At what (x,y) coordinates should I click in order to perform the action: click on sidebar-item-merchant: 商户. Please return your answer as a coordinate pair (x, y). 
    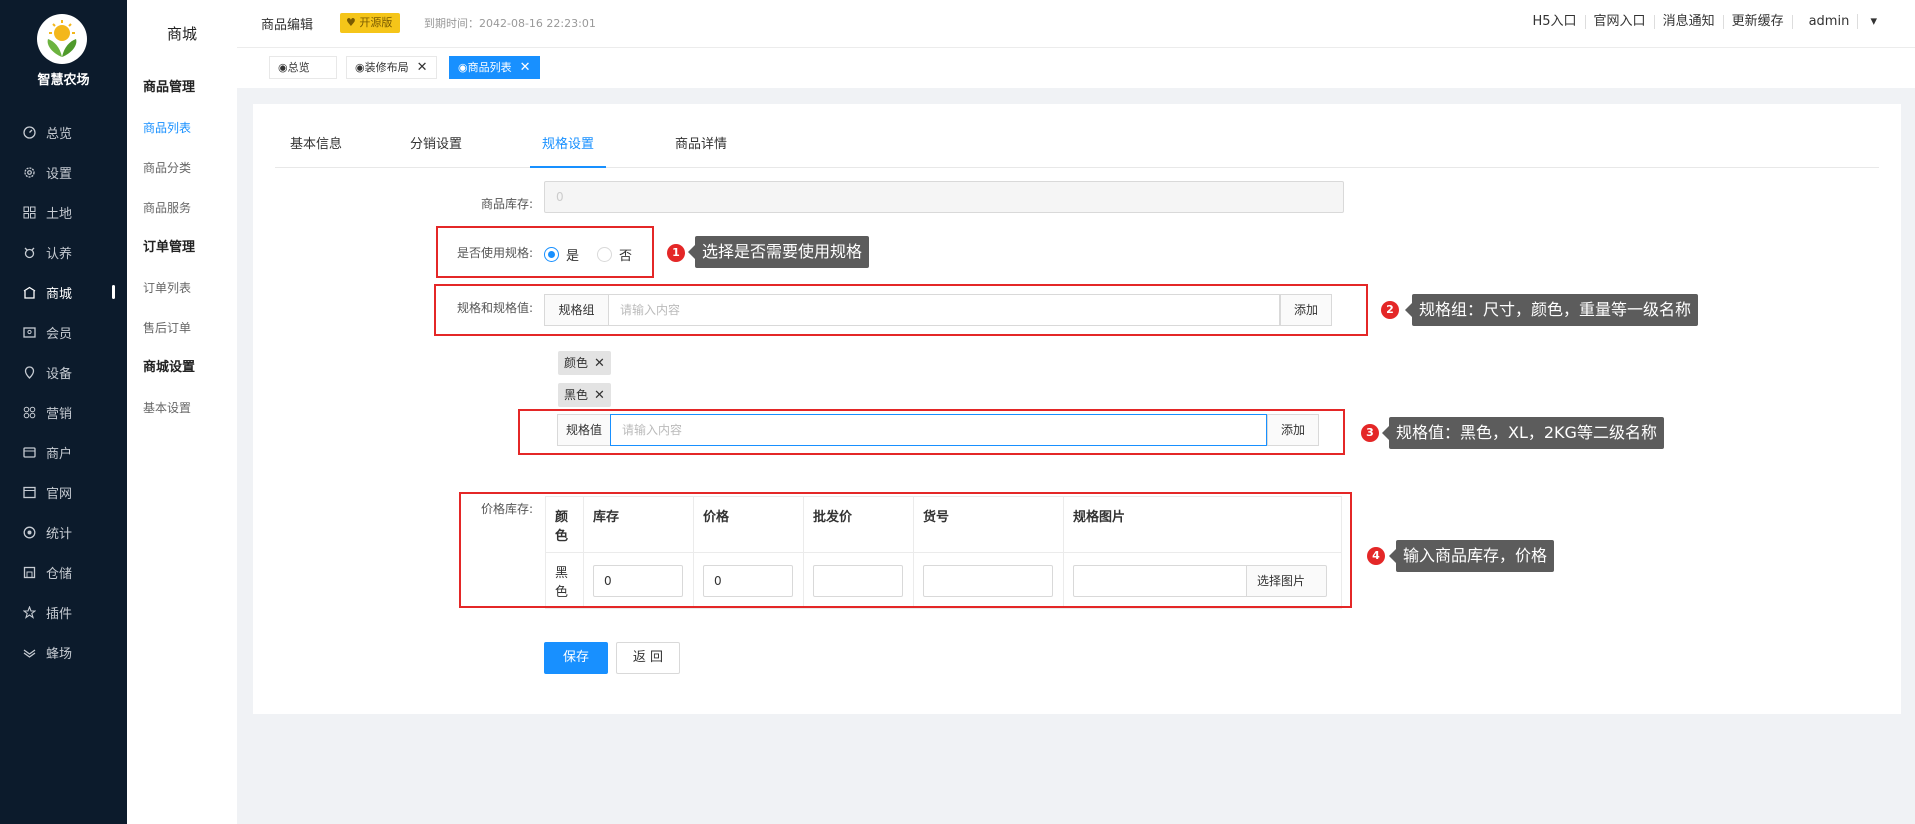
    Looking at the image, I should click on (63, 452).